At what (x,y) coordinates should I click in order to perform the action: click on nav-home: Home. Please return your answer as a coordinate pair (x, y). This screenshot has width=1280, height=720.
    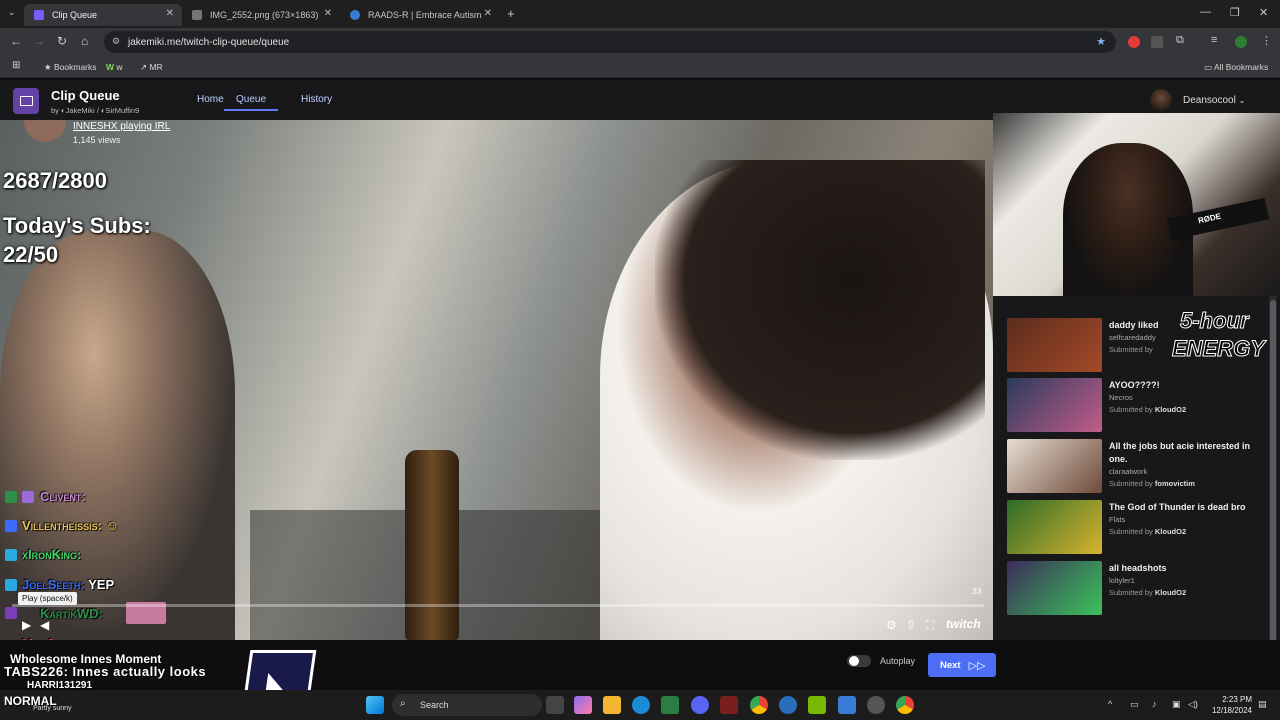
    Looking at the image, I should click on (210, 99).